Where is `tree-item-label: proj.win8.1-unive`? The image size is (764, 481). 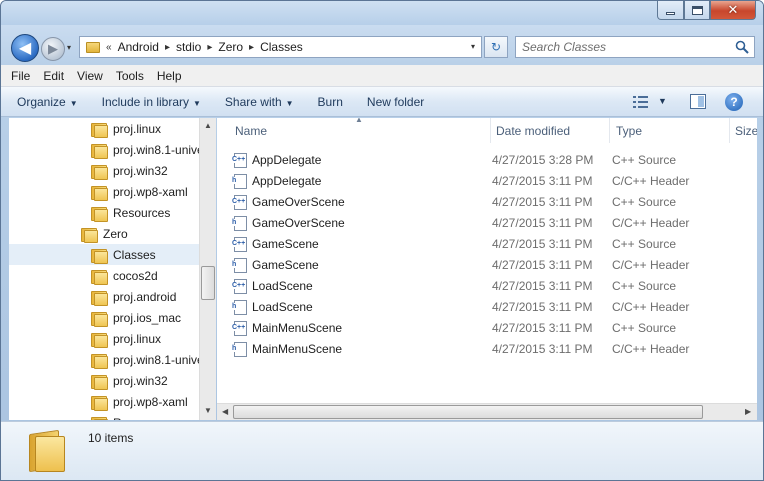 tree-item-label: proj.win8.1-unive is located at coordinates (158, 359).